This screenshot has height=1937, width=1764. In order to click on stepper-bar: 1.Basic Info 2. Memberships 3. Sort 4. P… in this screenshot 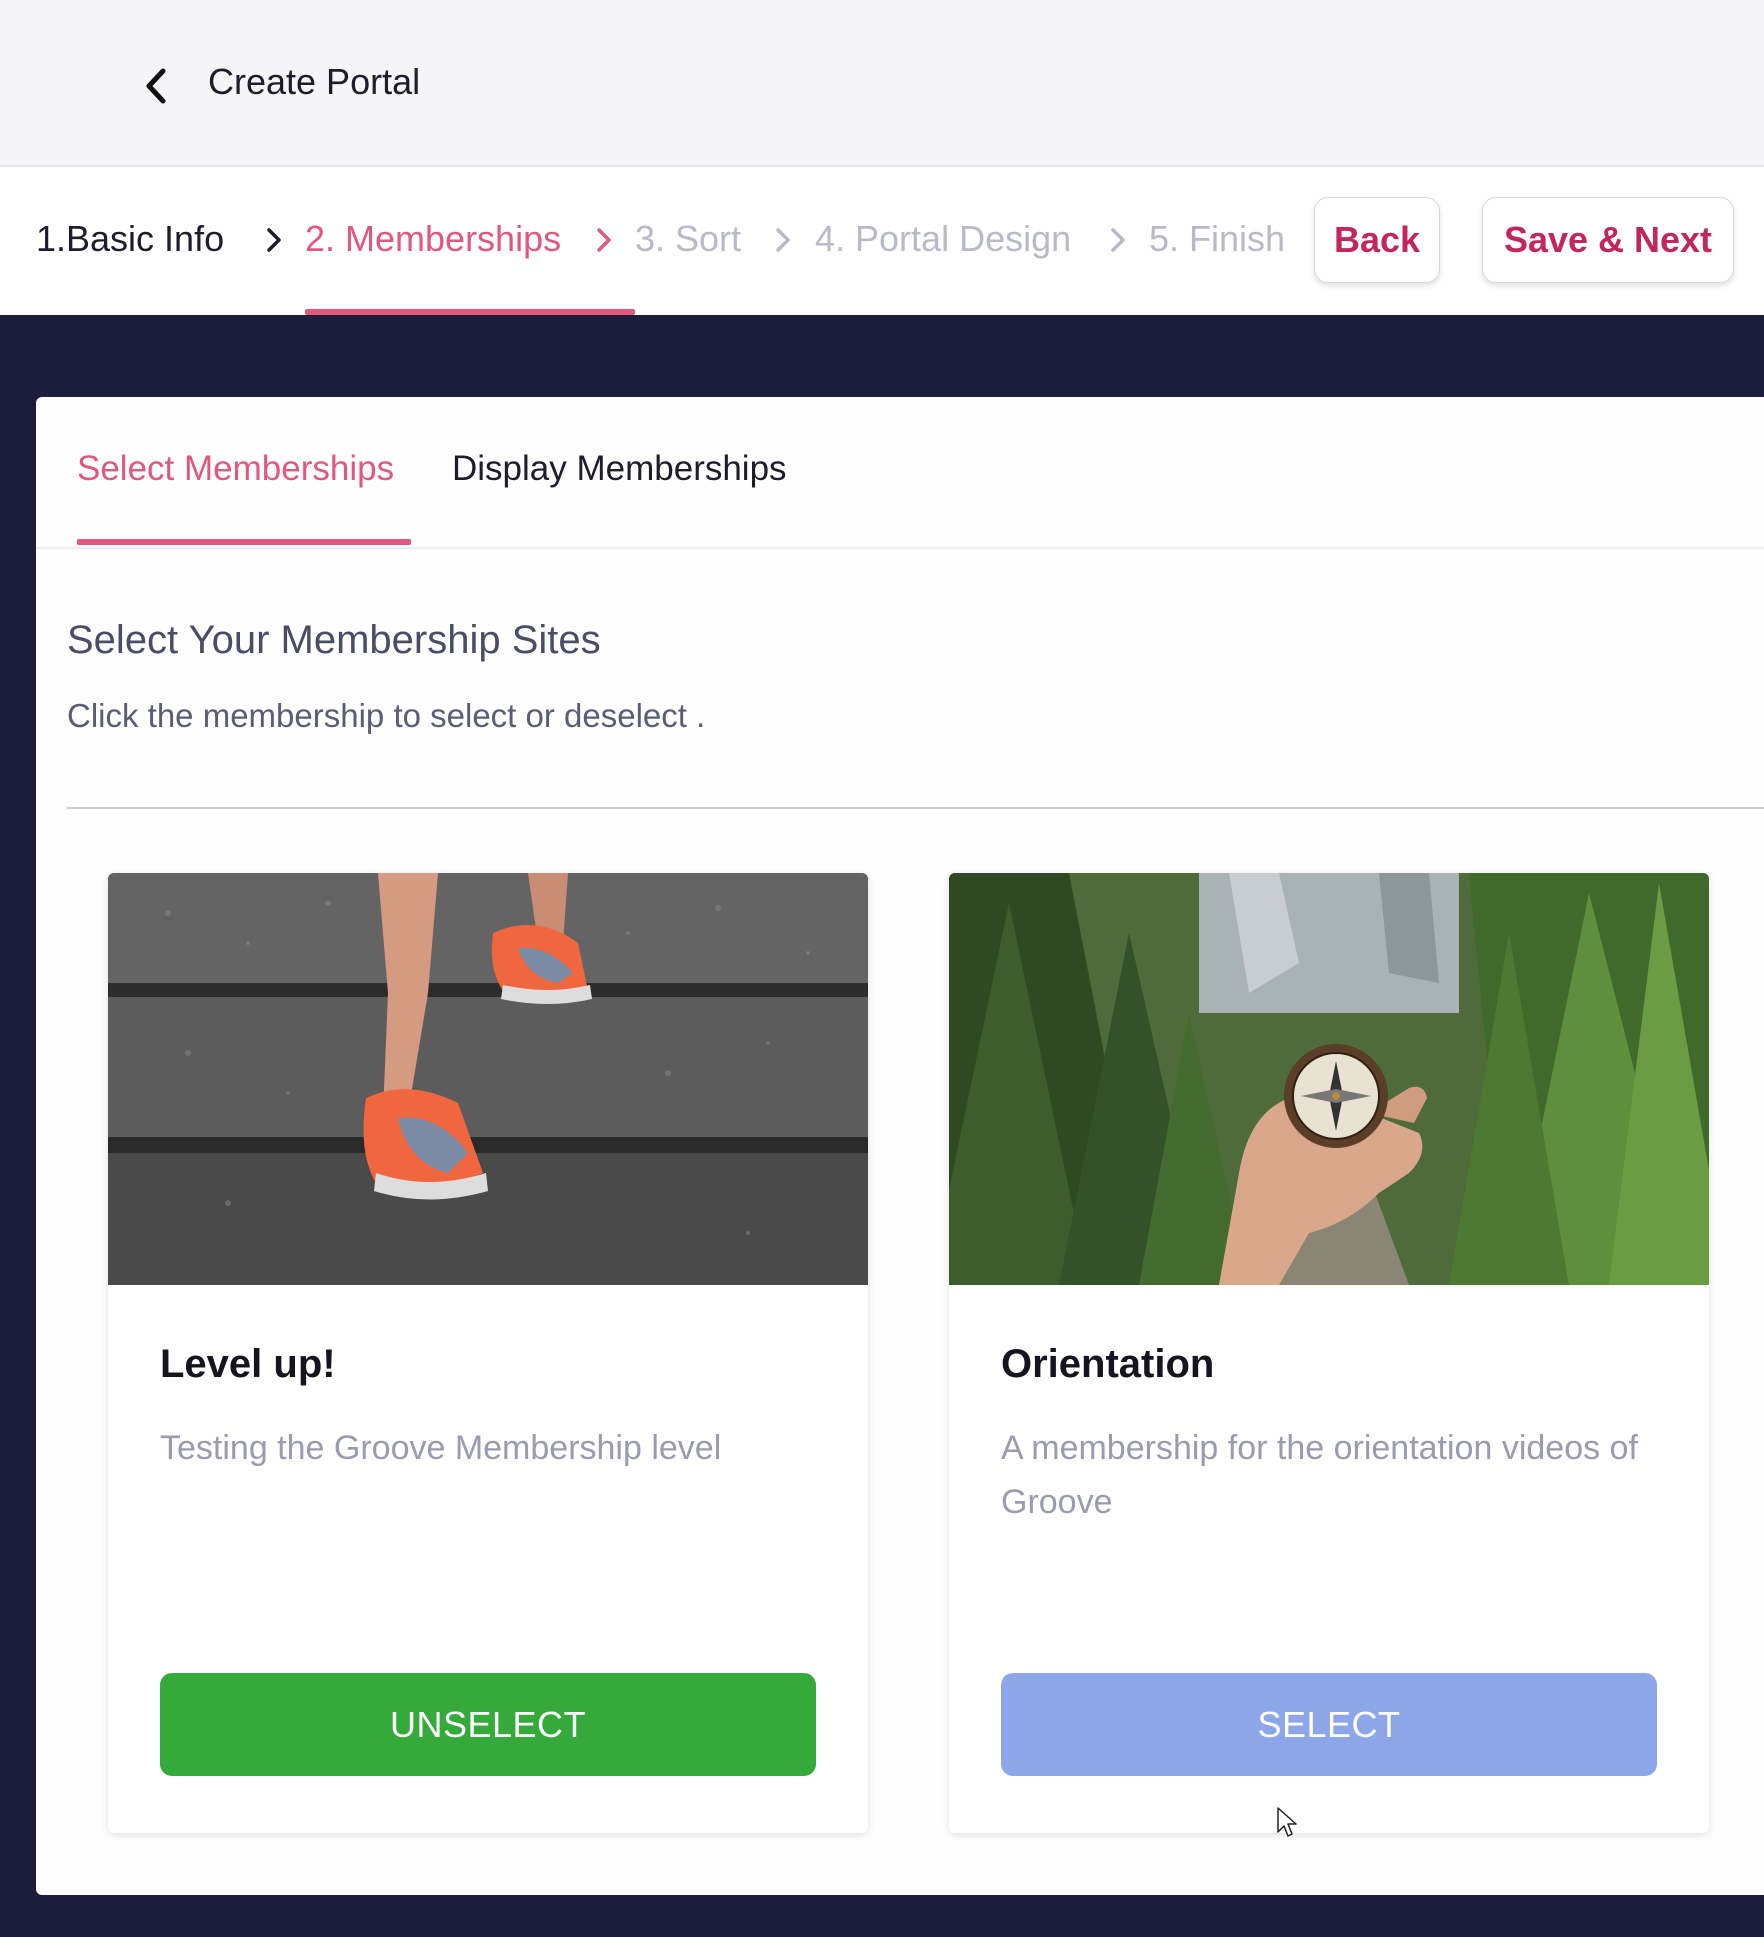, I will do `click(882, 241)`.